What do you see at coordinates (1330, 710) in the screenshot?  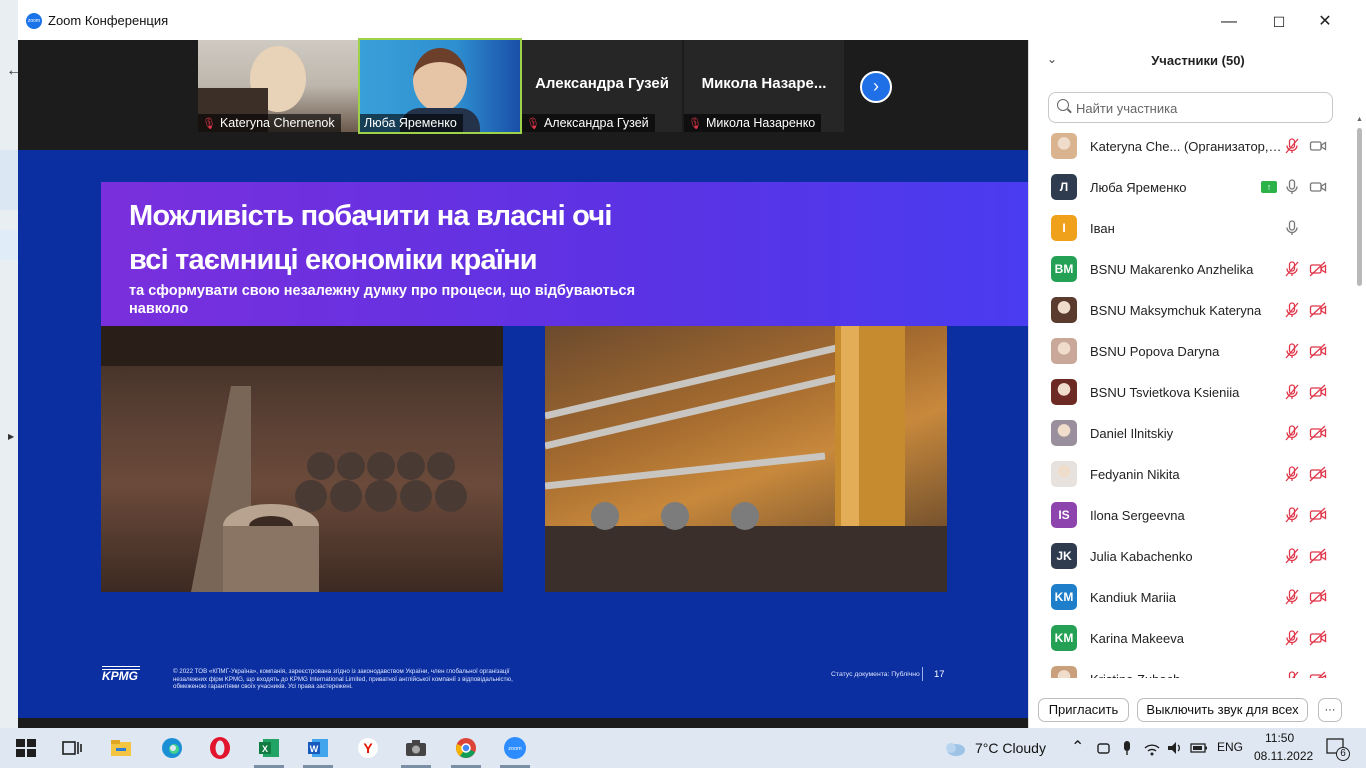 I see `more-options-button: ···` at bounding box center [1330, 710].